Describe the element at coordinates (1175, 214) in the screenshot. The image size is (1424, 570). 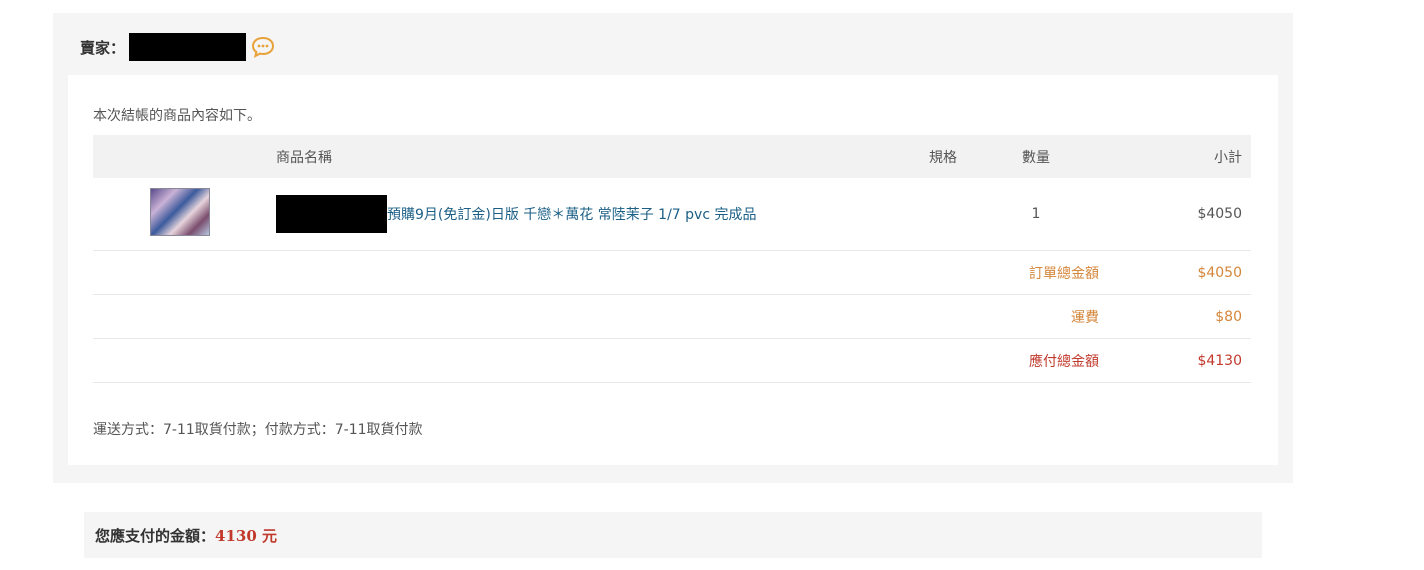
I see `product-subtotal: $4050` at that location.